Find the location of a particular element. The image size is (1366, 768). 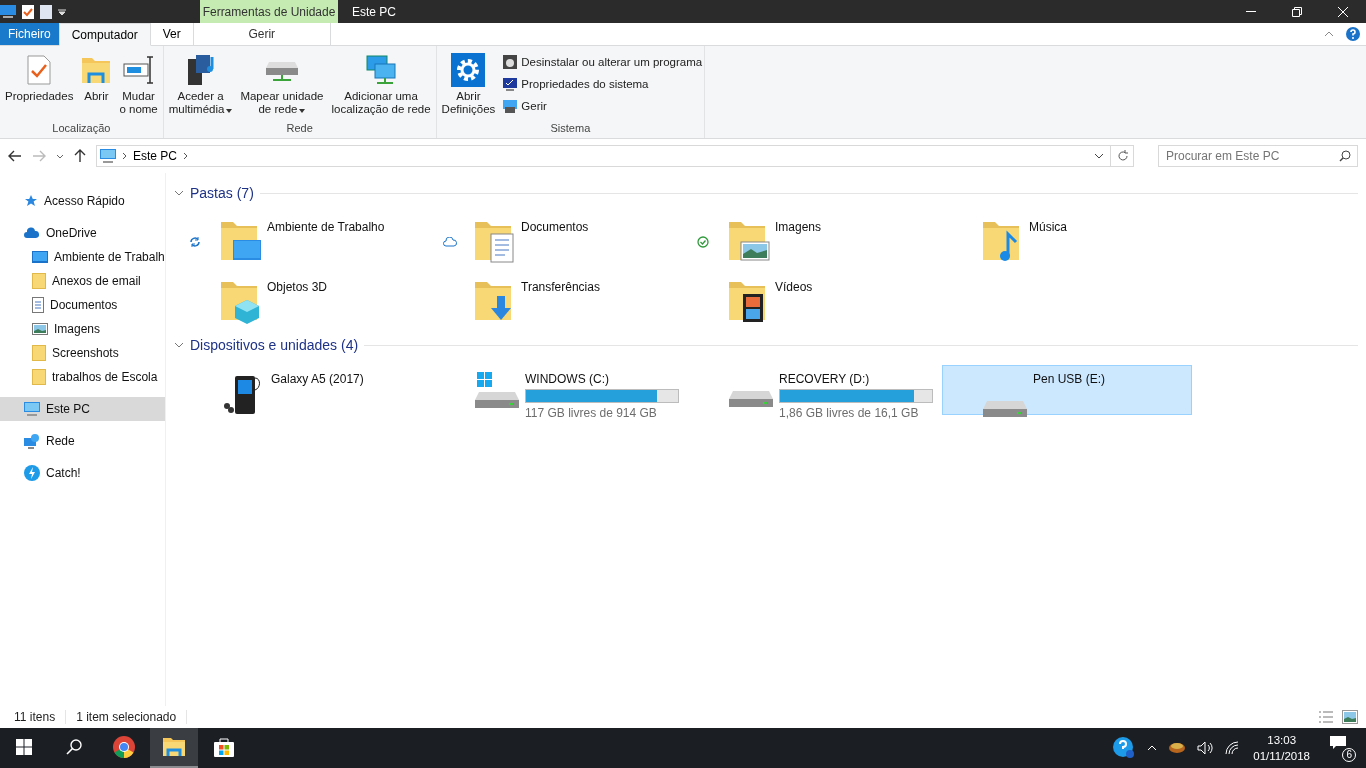

ribbon-command: Mapear unidade de rede is located at coordinates (282, 85).